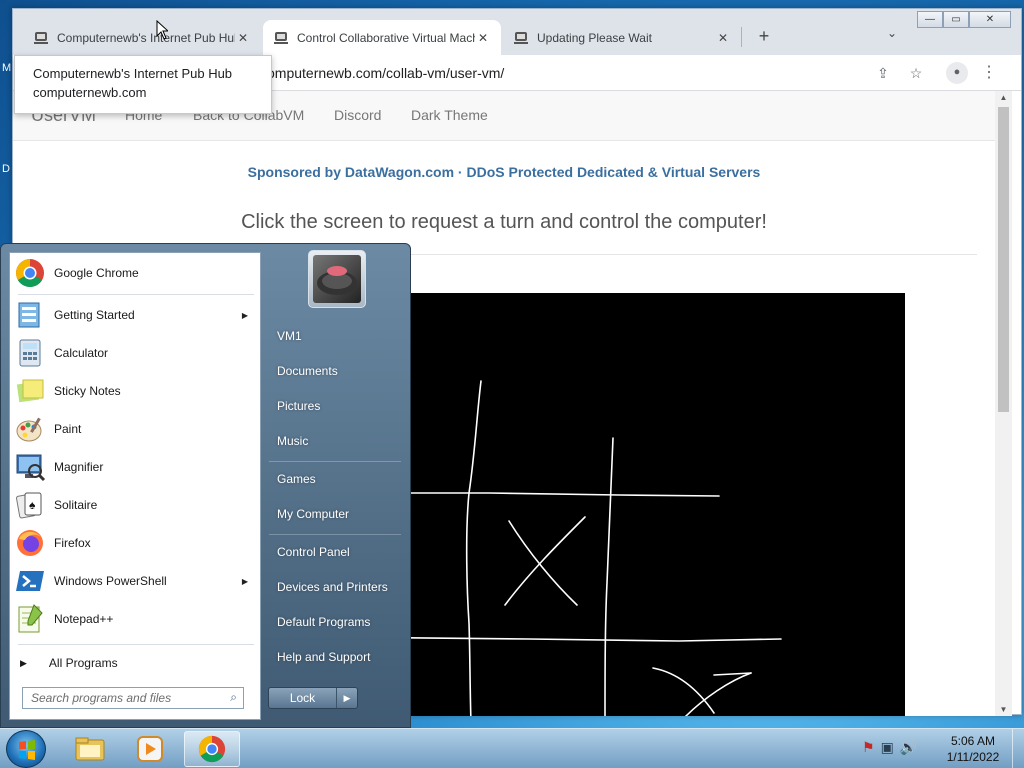 This screenshot has height=768, width=1024. I want to click on tooltip-domain: computernewb.com, so click(90, 92).